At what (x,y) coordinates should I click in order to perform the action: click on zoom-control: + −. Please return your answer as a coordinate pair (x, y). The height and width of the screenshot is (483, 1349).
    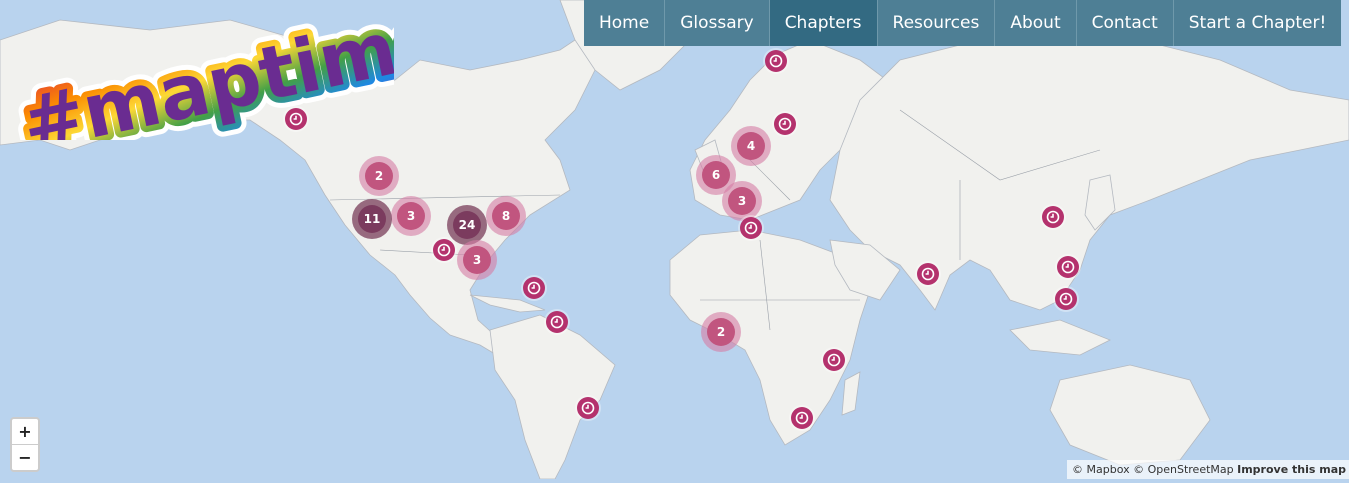
    Looking at the image, I should click on (25, 444).